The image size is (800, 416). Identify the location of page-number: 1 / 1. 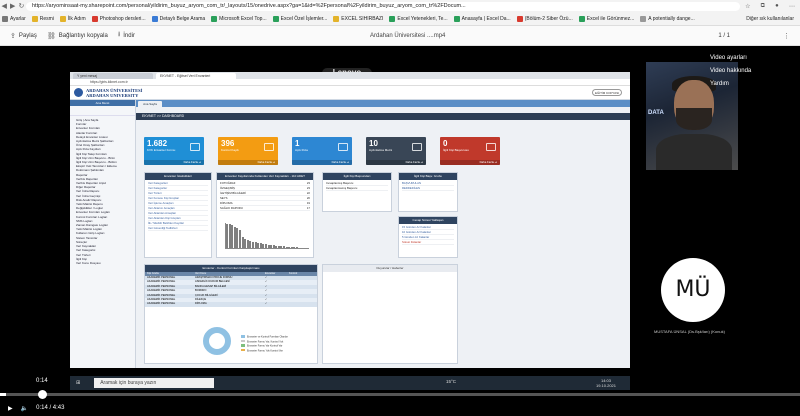
(724, 35).